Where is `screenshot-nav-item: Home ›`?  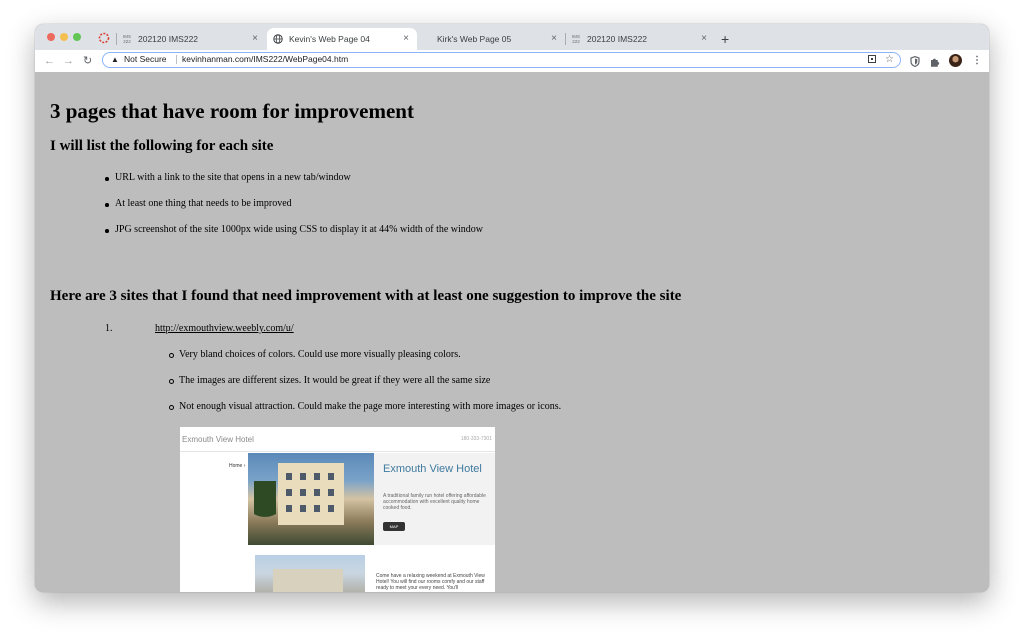
screenshot-nav-item: Home › is located at coordinates (237, 466).